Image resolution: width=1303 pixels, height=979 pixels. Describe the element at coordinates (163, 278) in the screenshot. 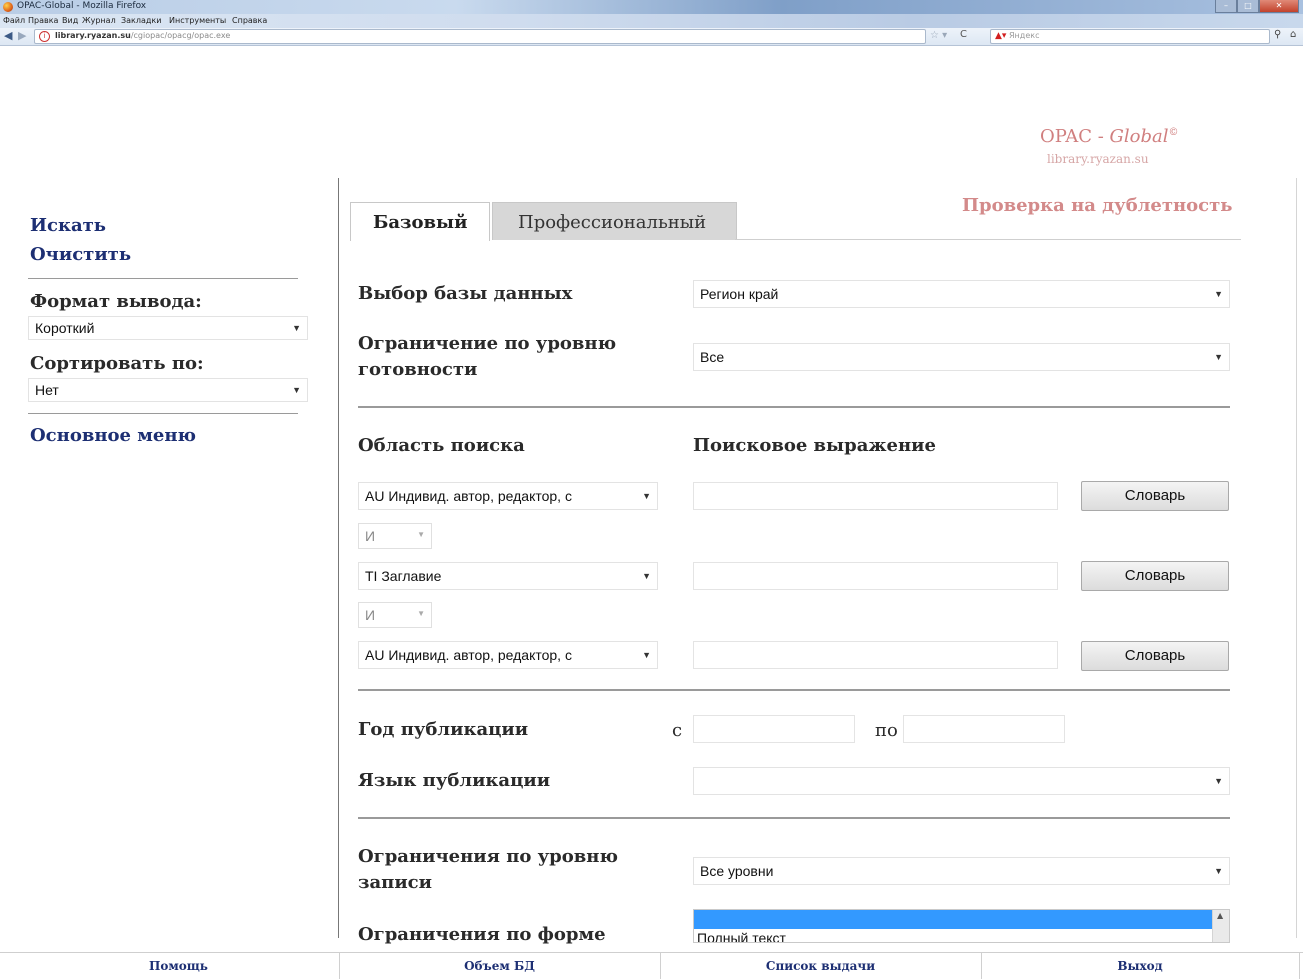

I see `sidebar-divider` at that location.